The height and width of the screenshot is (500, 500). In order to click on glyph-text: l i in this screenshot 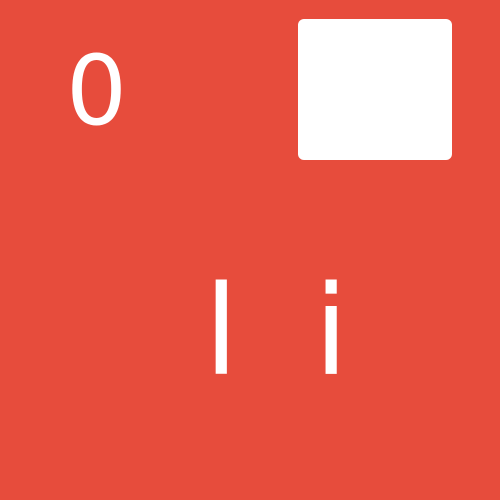, I will do `click(285, 332)`.